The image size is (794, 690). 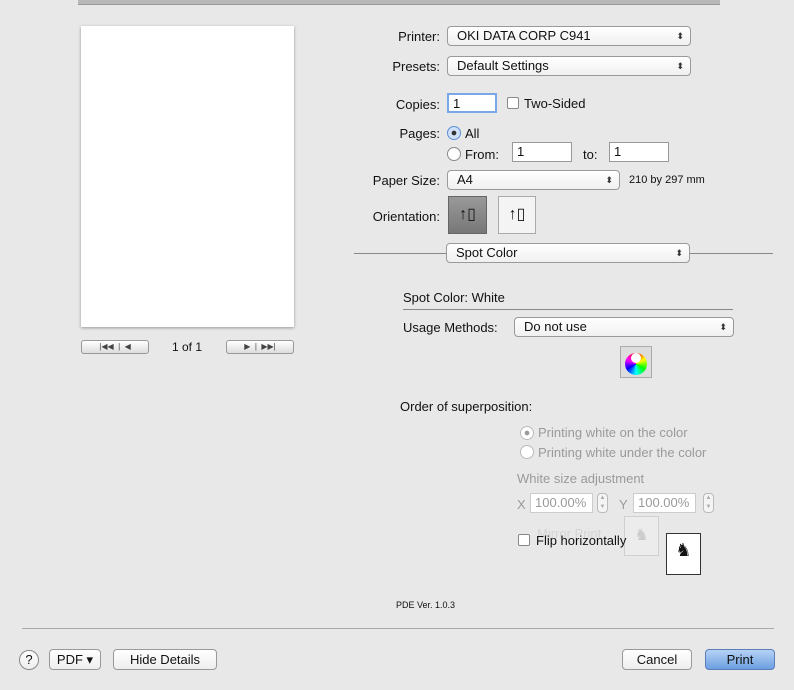 What do you see at coordinates (419, 36) in the screenshot?
I see `printer-label: Printer:` at bounding box center [419, 36].